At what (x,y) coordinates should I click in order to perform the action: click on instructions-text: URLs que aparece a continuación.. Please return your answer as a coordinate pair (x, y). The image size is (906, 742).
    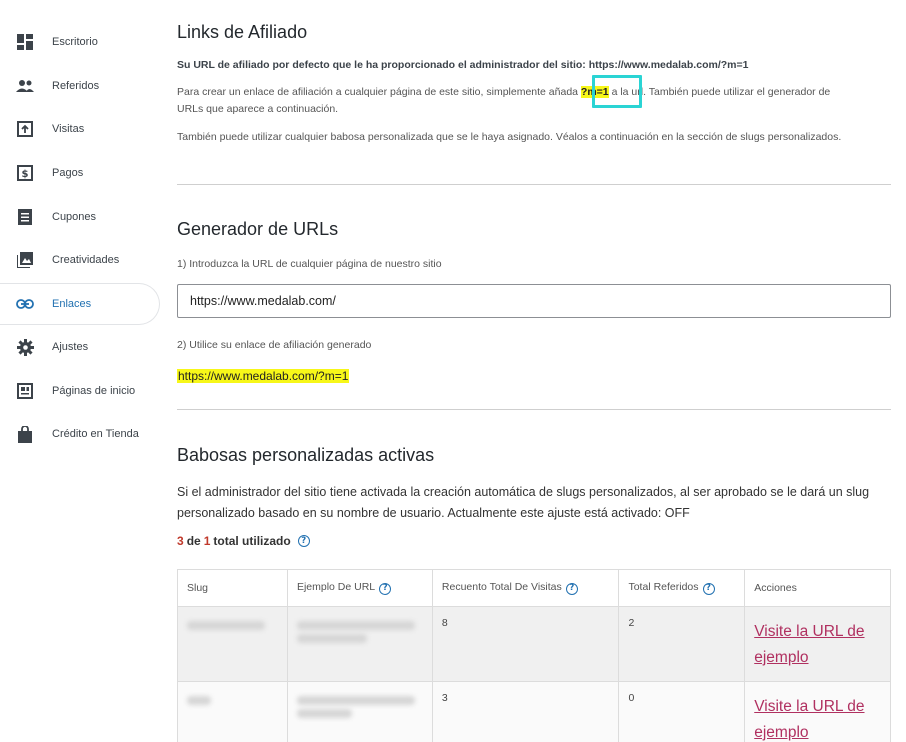
    Looking at the image, I should click on (258, 109).